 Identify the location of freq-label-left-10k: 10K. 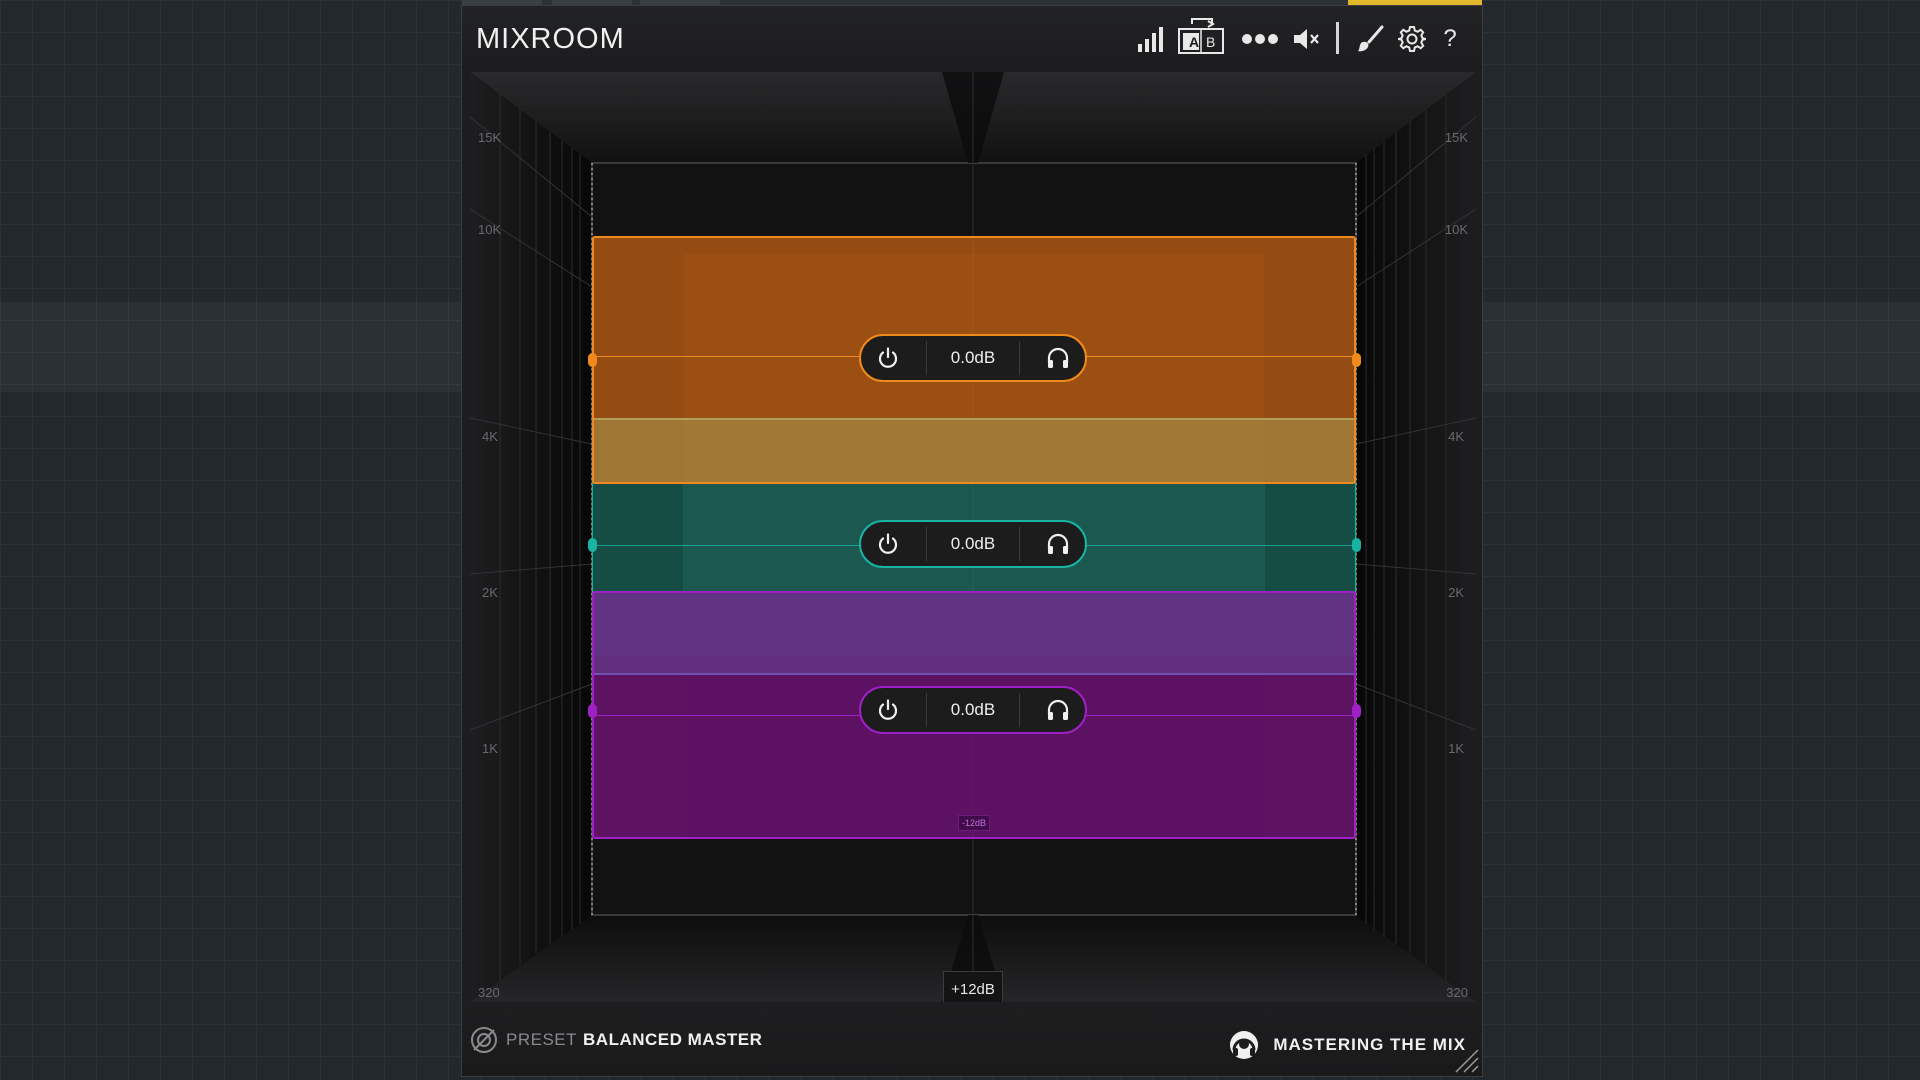
(490, 229).